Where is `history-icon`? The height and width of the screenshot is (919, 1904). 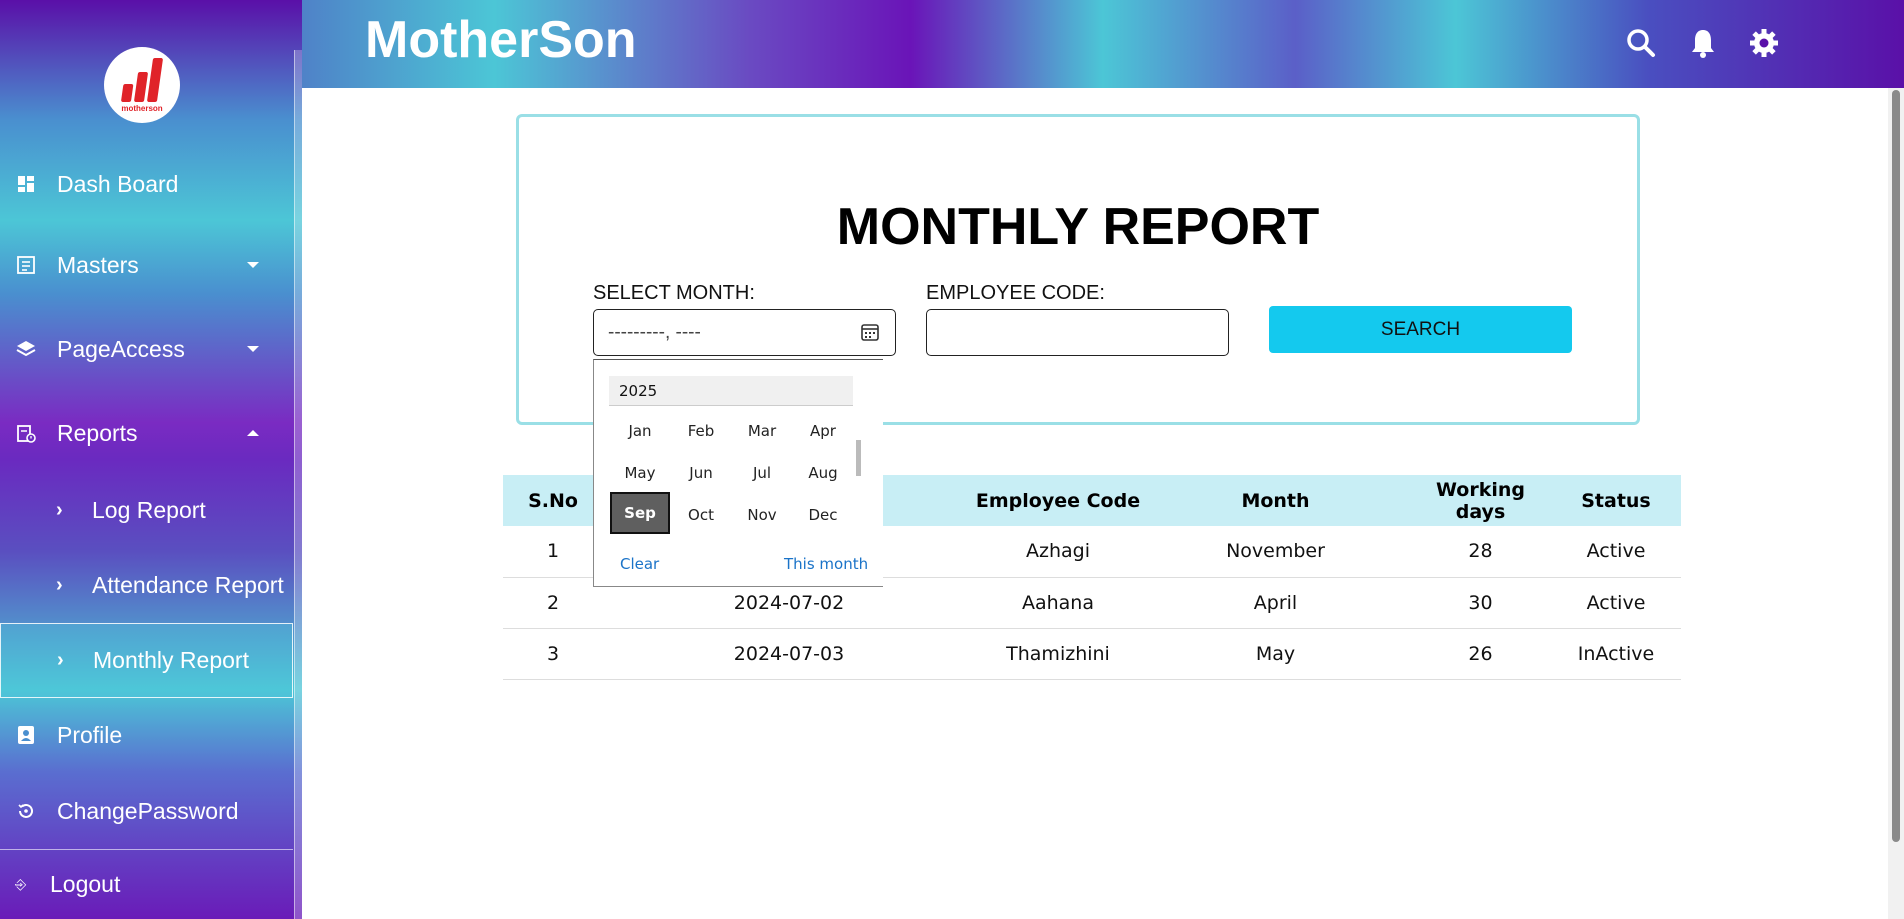
history-icon is located at coordinates (26, 811).